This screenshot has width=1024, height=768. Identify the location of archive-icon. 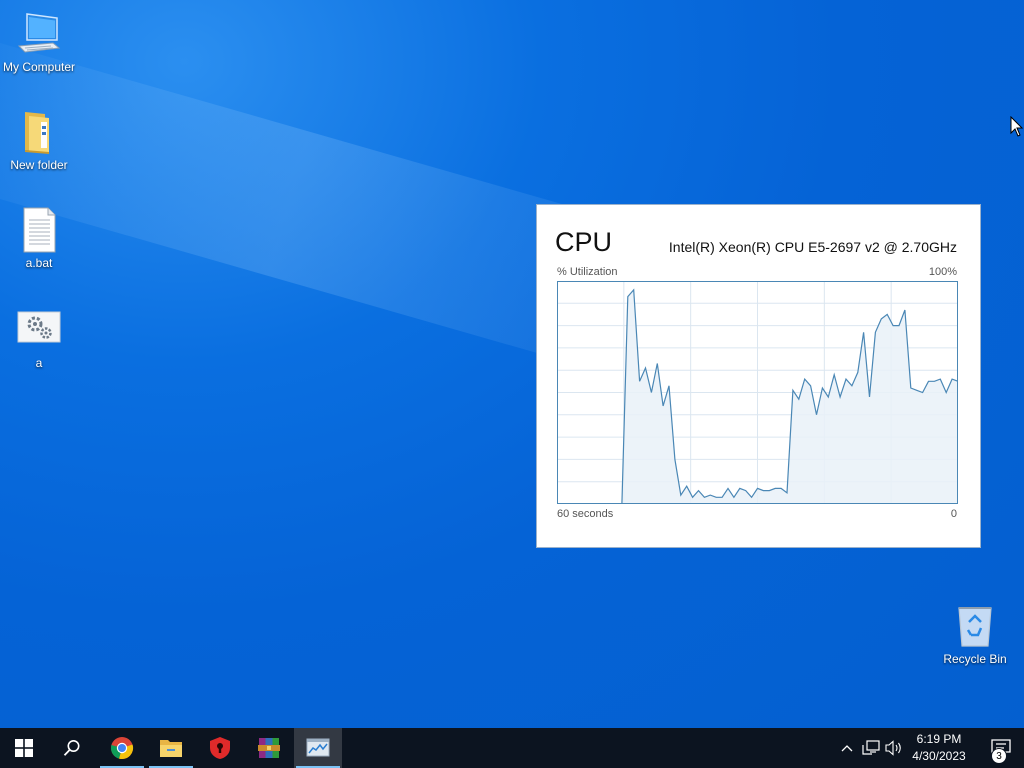
(269, 748).